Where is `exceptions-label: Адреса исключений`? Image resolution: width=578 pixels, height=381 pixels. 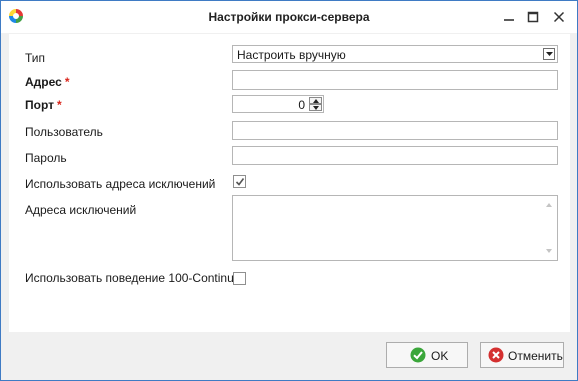
exceptions-label: Адреса исключений is located at coordinates (81, 210).